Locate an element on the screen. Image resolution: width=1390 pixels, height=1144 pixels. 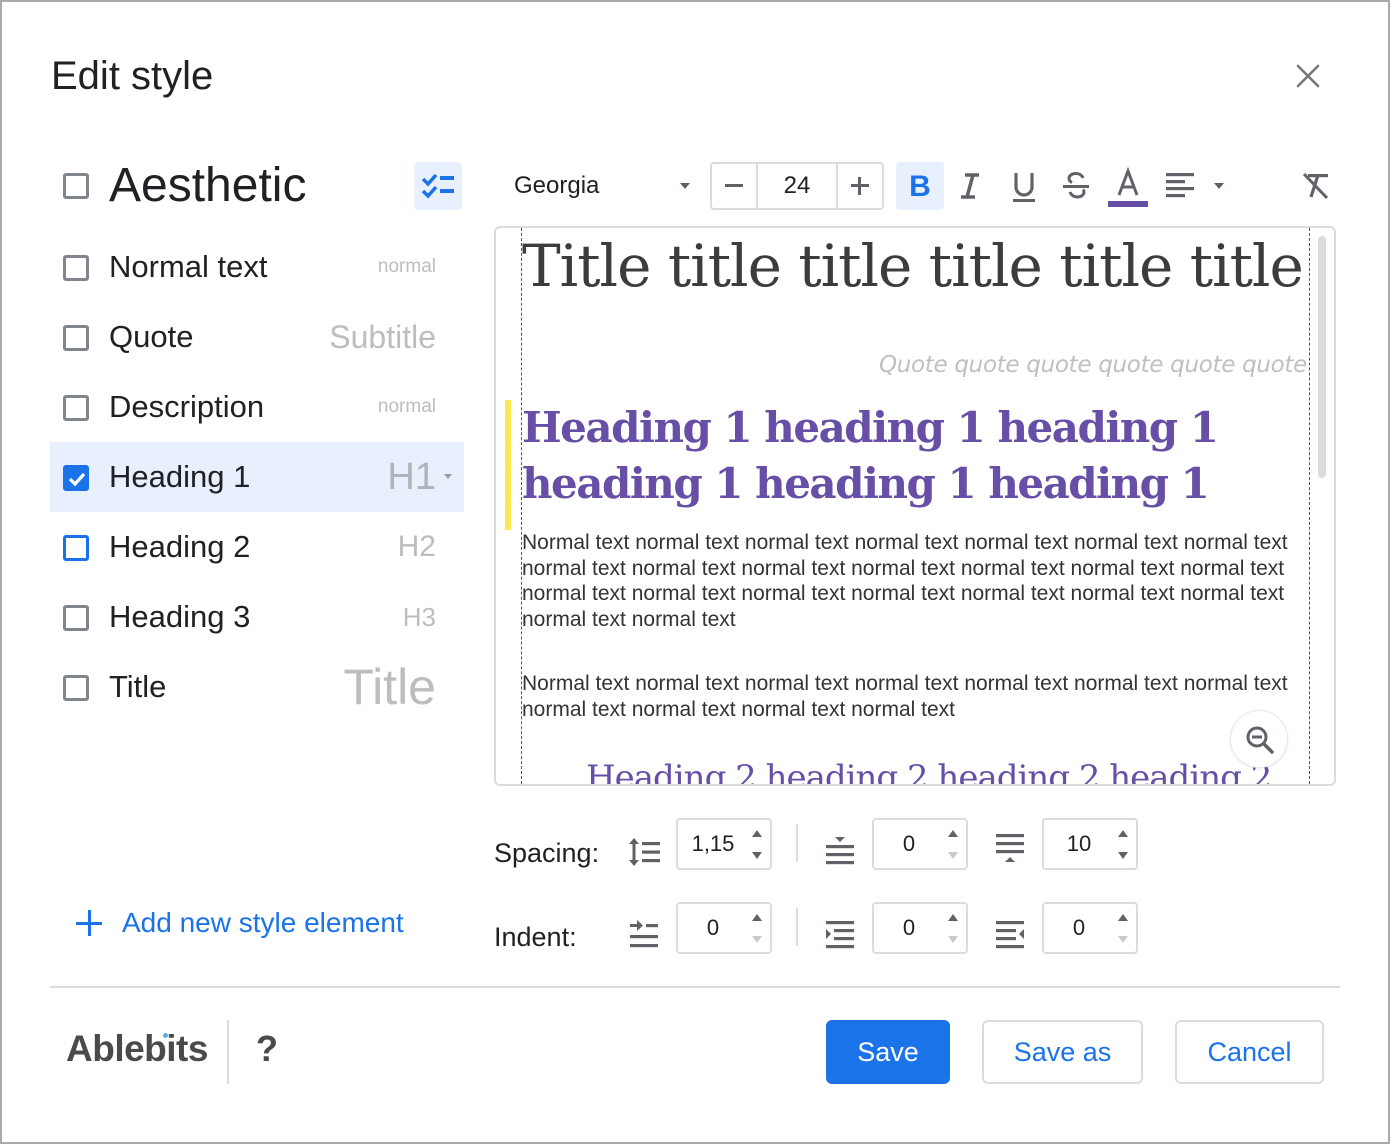
style-item-quote: Quote Subtitle is located at coordinates (257, 337).